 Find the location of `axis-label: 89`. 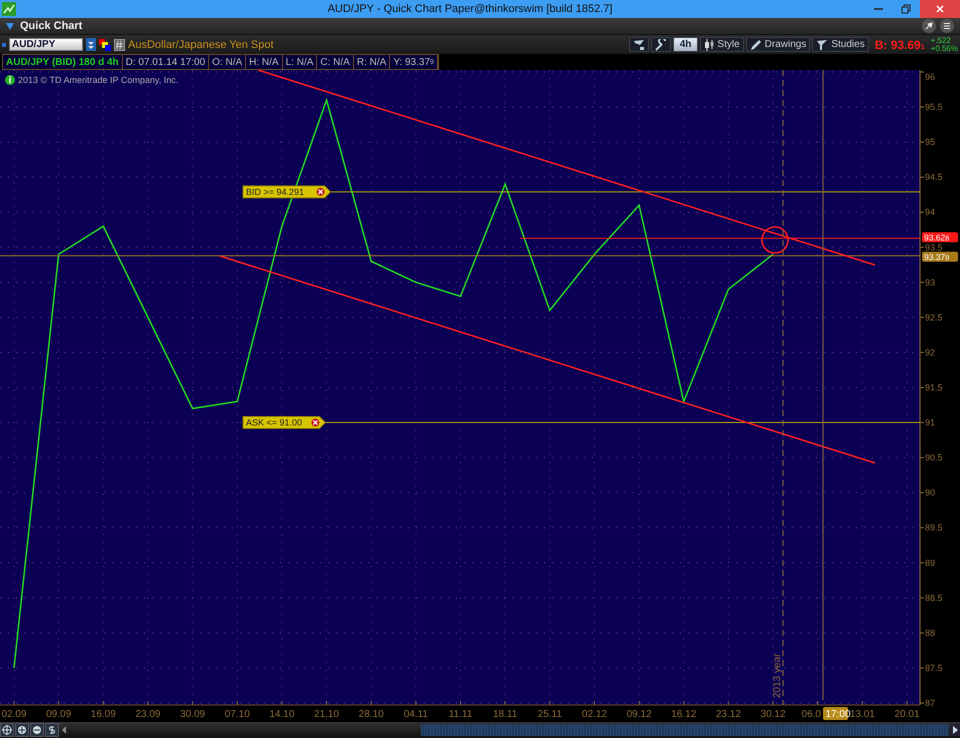

axis-label: 89 is located at coordinates (930, 563).